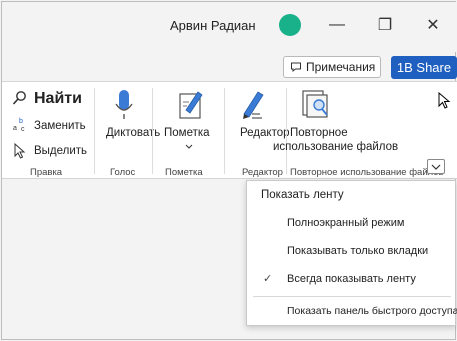 This screenshot has width=457, height=341. What do you see at coordinates (315, 104) in the screenshot?
I see `reuse-files-icon` at bounding box center [315, 104].